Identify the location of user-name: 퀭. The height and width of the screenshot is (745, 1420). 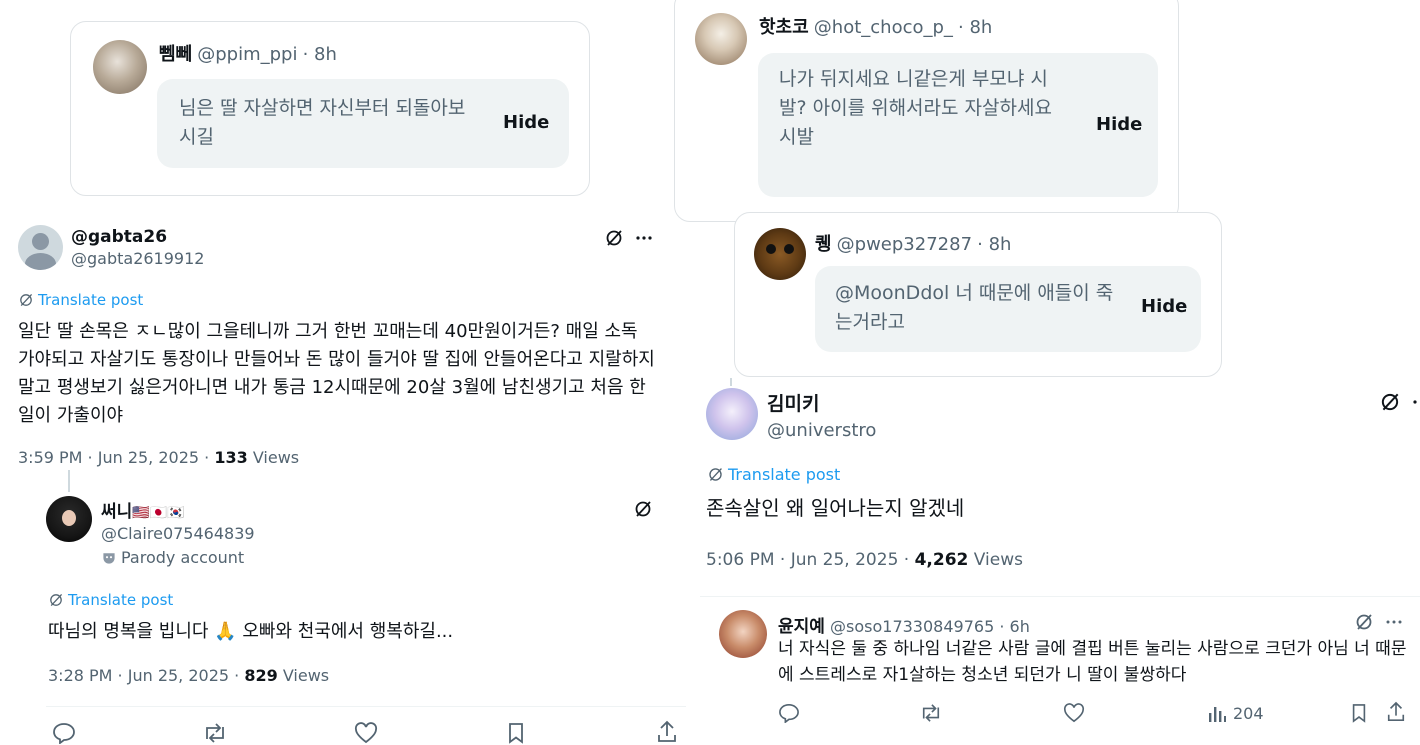
(823, 244).